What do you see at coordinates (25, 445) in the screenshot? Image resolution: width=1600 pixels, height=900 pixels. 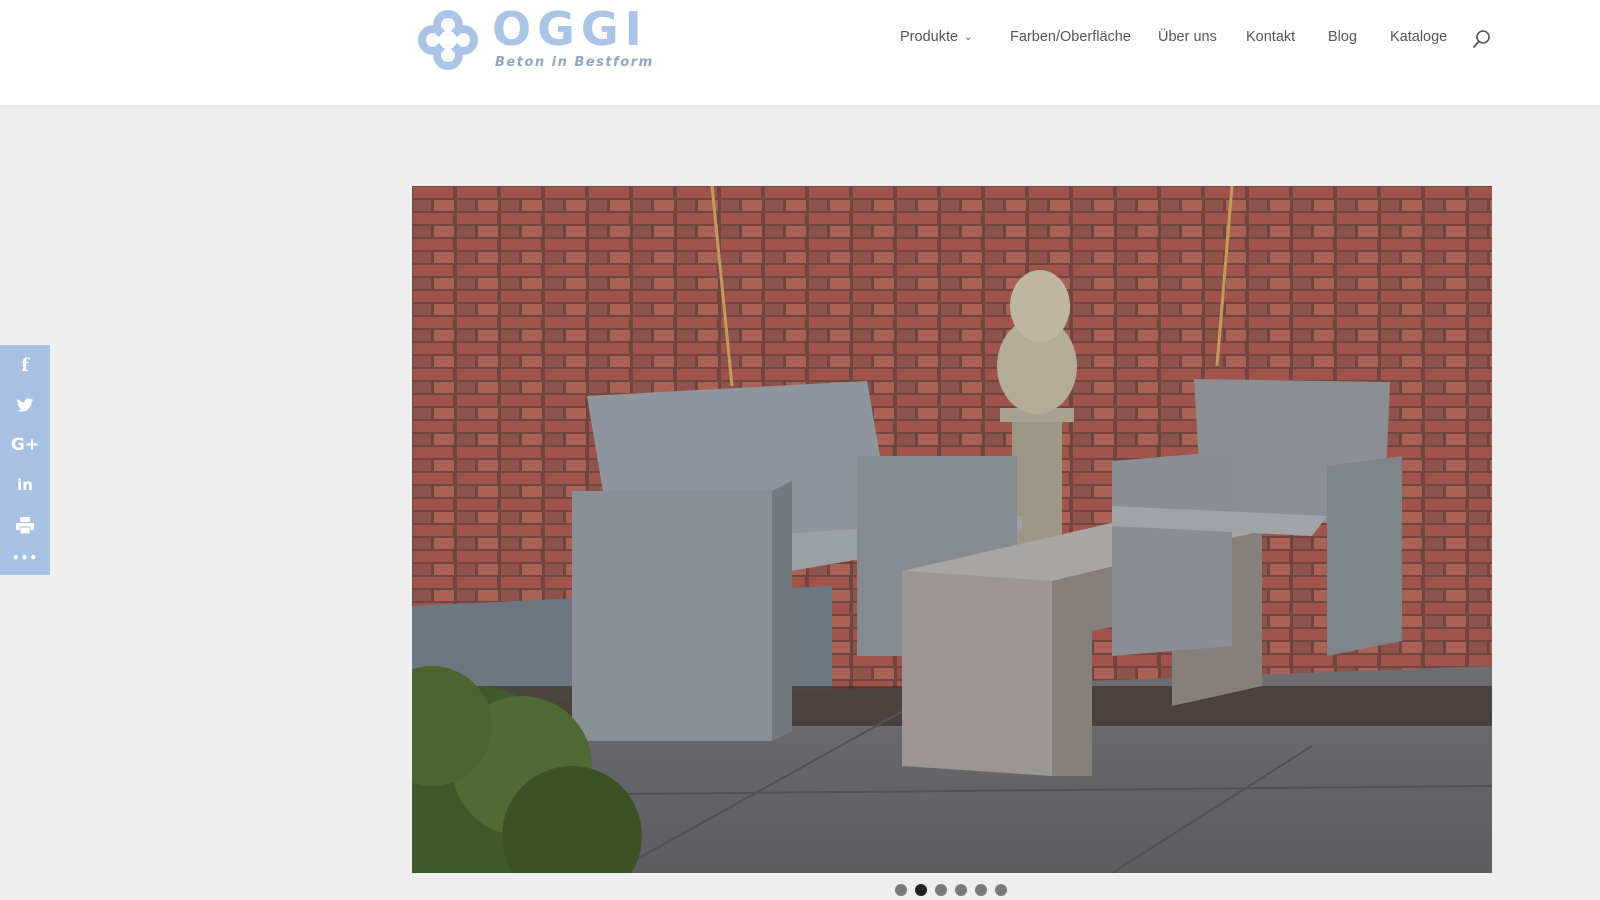 I see `google-plus-icon: G+` at bounding box center [25, 445].